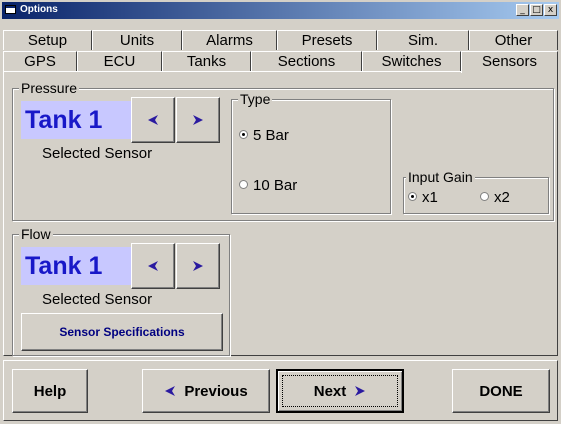 This screenshot has width=561, height=424. Describe the element at coordinates (495, 198) in the screenshot. I see `gain-x2-radio: x2` at that location.